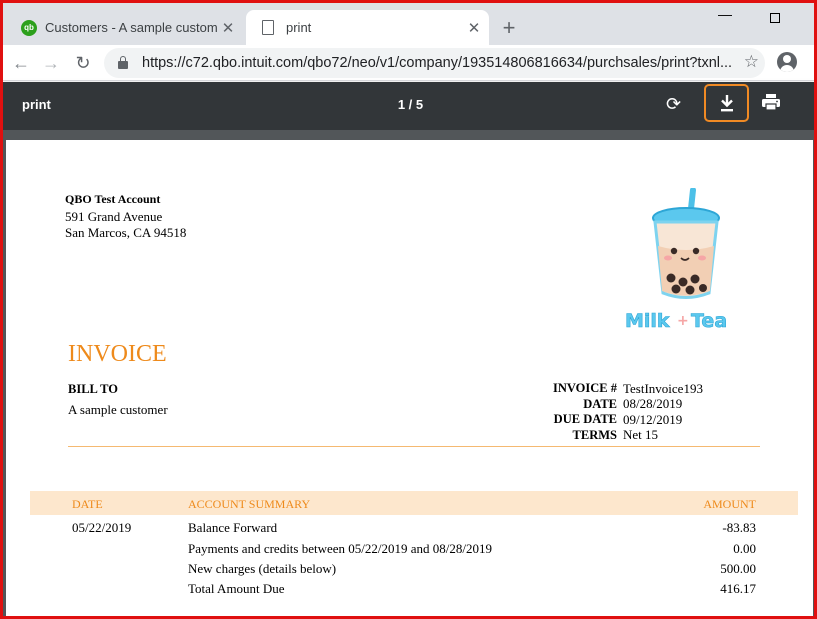 The height and width of the screenshot is (619, 817). I want to click on page-indicator: 1 / 5, so click(410, 104).